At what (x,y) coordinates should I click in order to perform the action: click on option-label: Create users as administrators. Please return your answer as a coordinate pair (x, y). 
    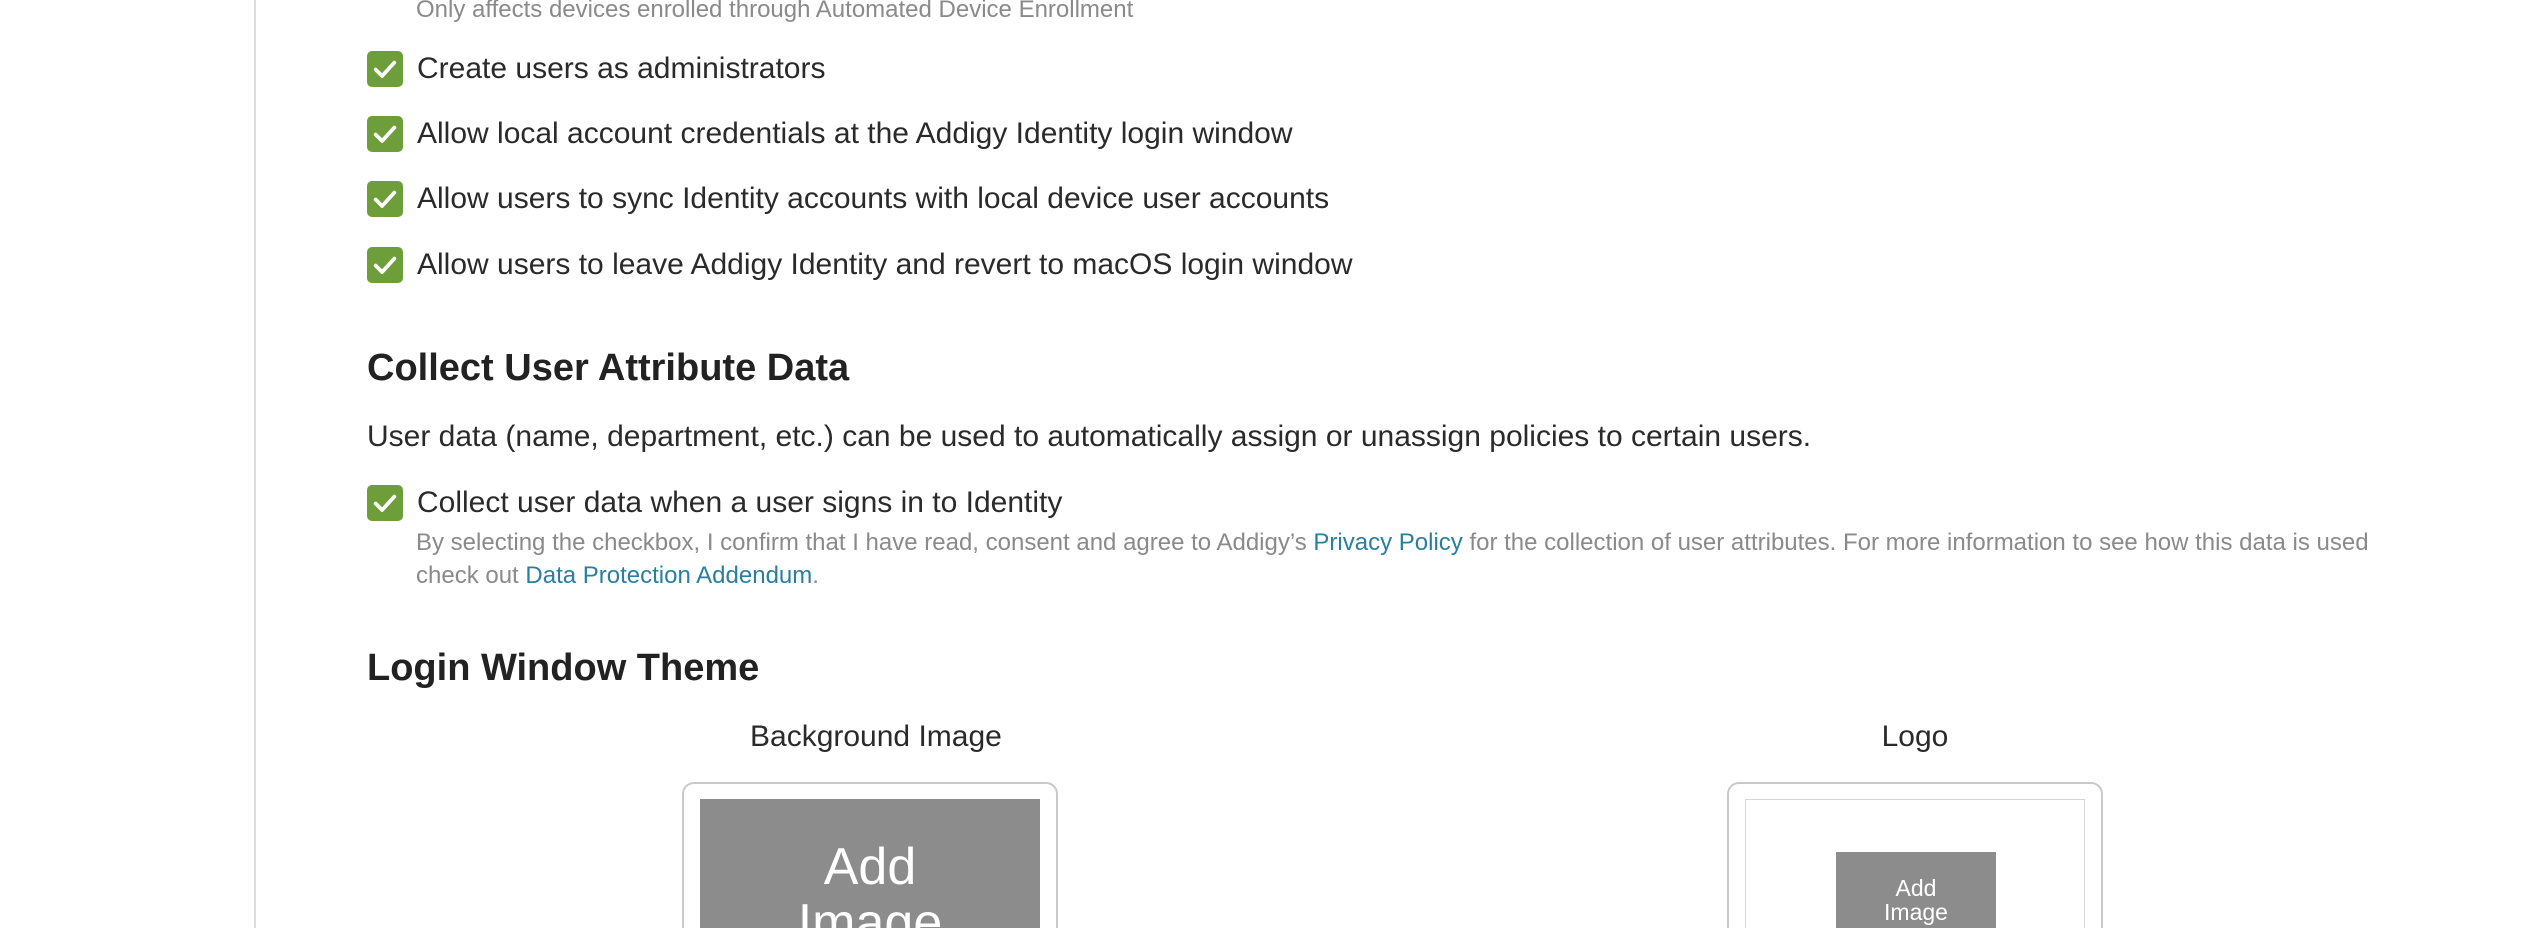
    Looking at the image, I should click on (621, 68).